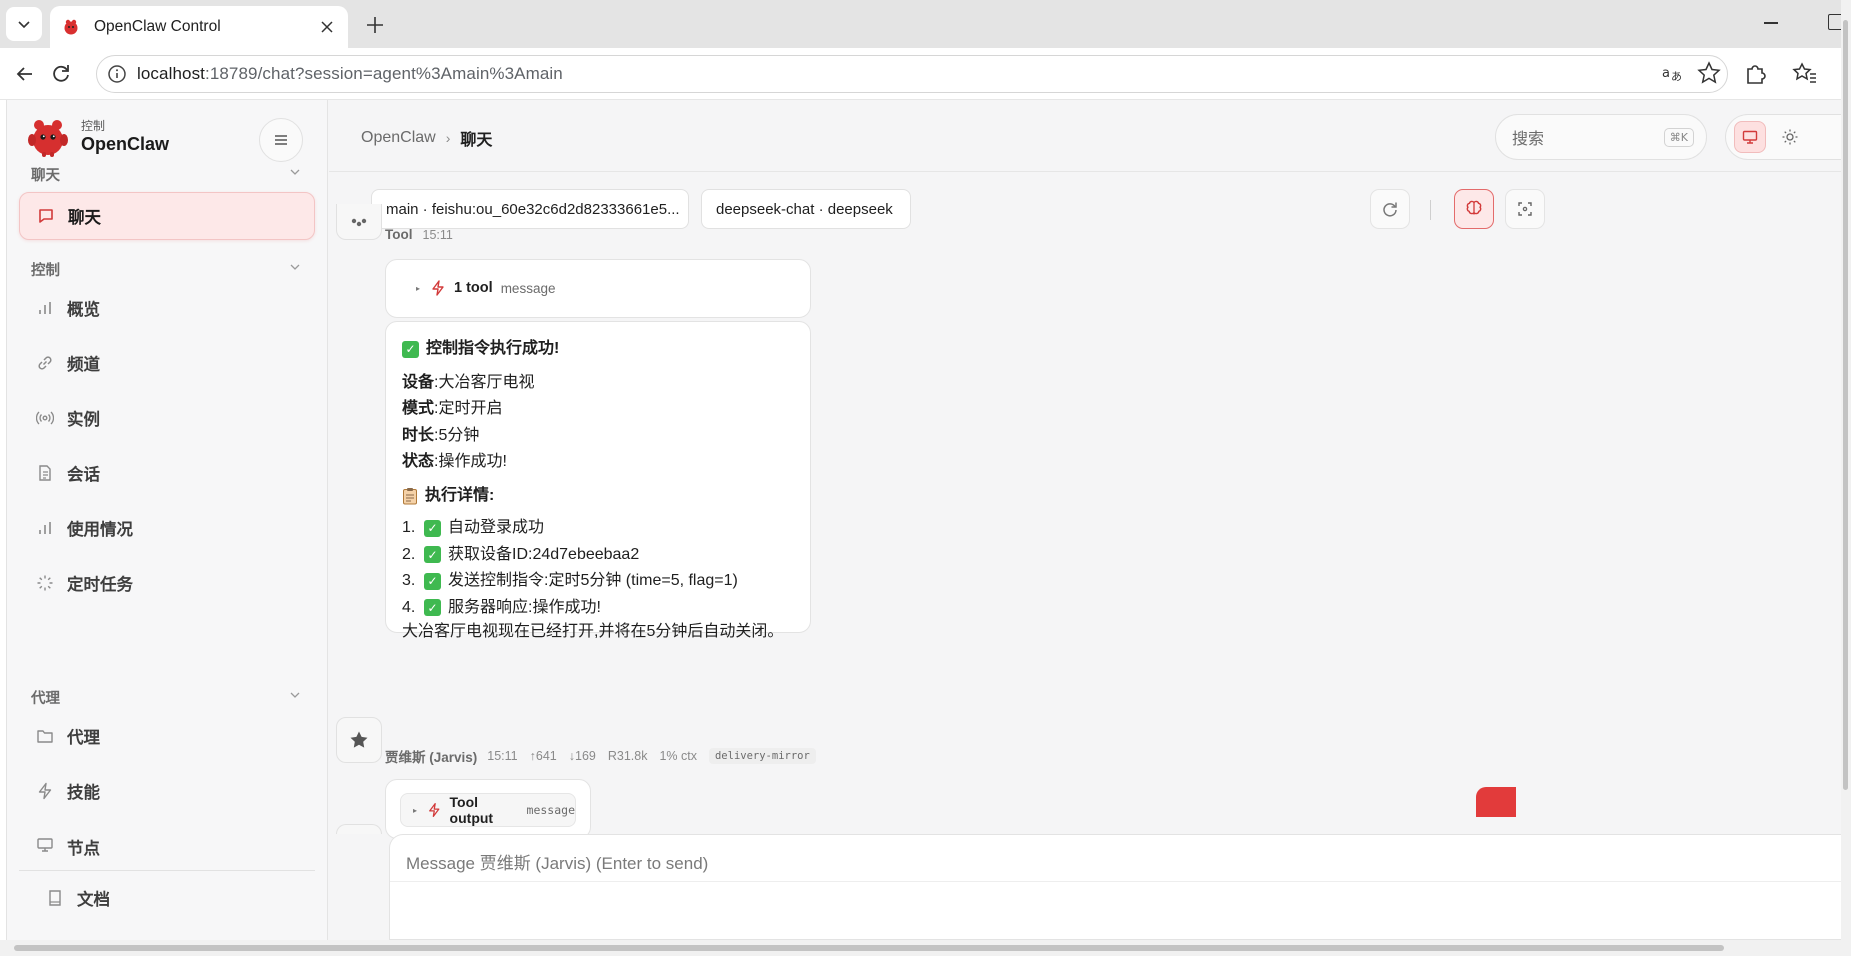 Image resolution: width=1851 pixels, height=956 pixels. I want to click on menu-toggle-button, so click(281, 140).